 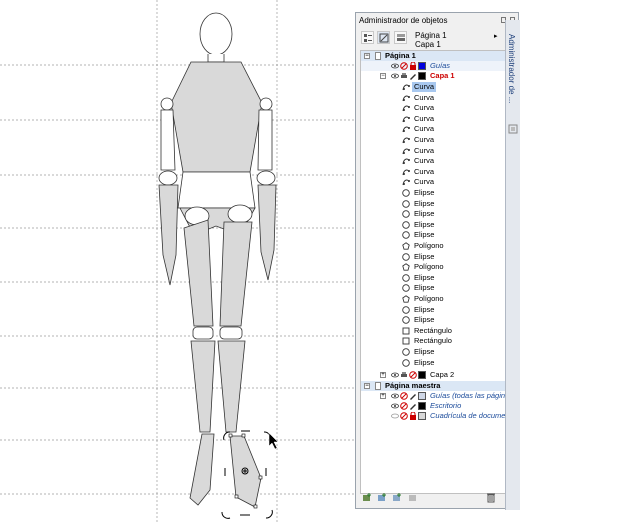 What do you see at coordinates (433, 396) in the screenshot?
I see `tree-master-guides: + Guías (todas las páginas)` at bounding box center [433, 396].